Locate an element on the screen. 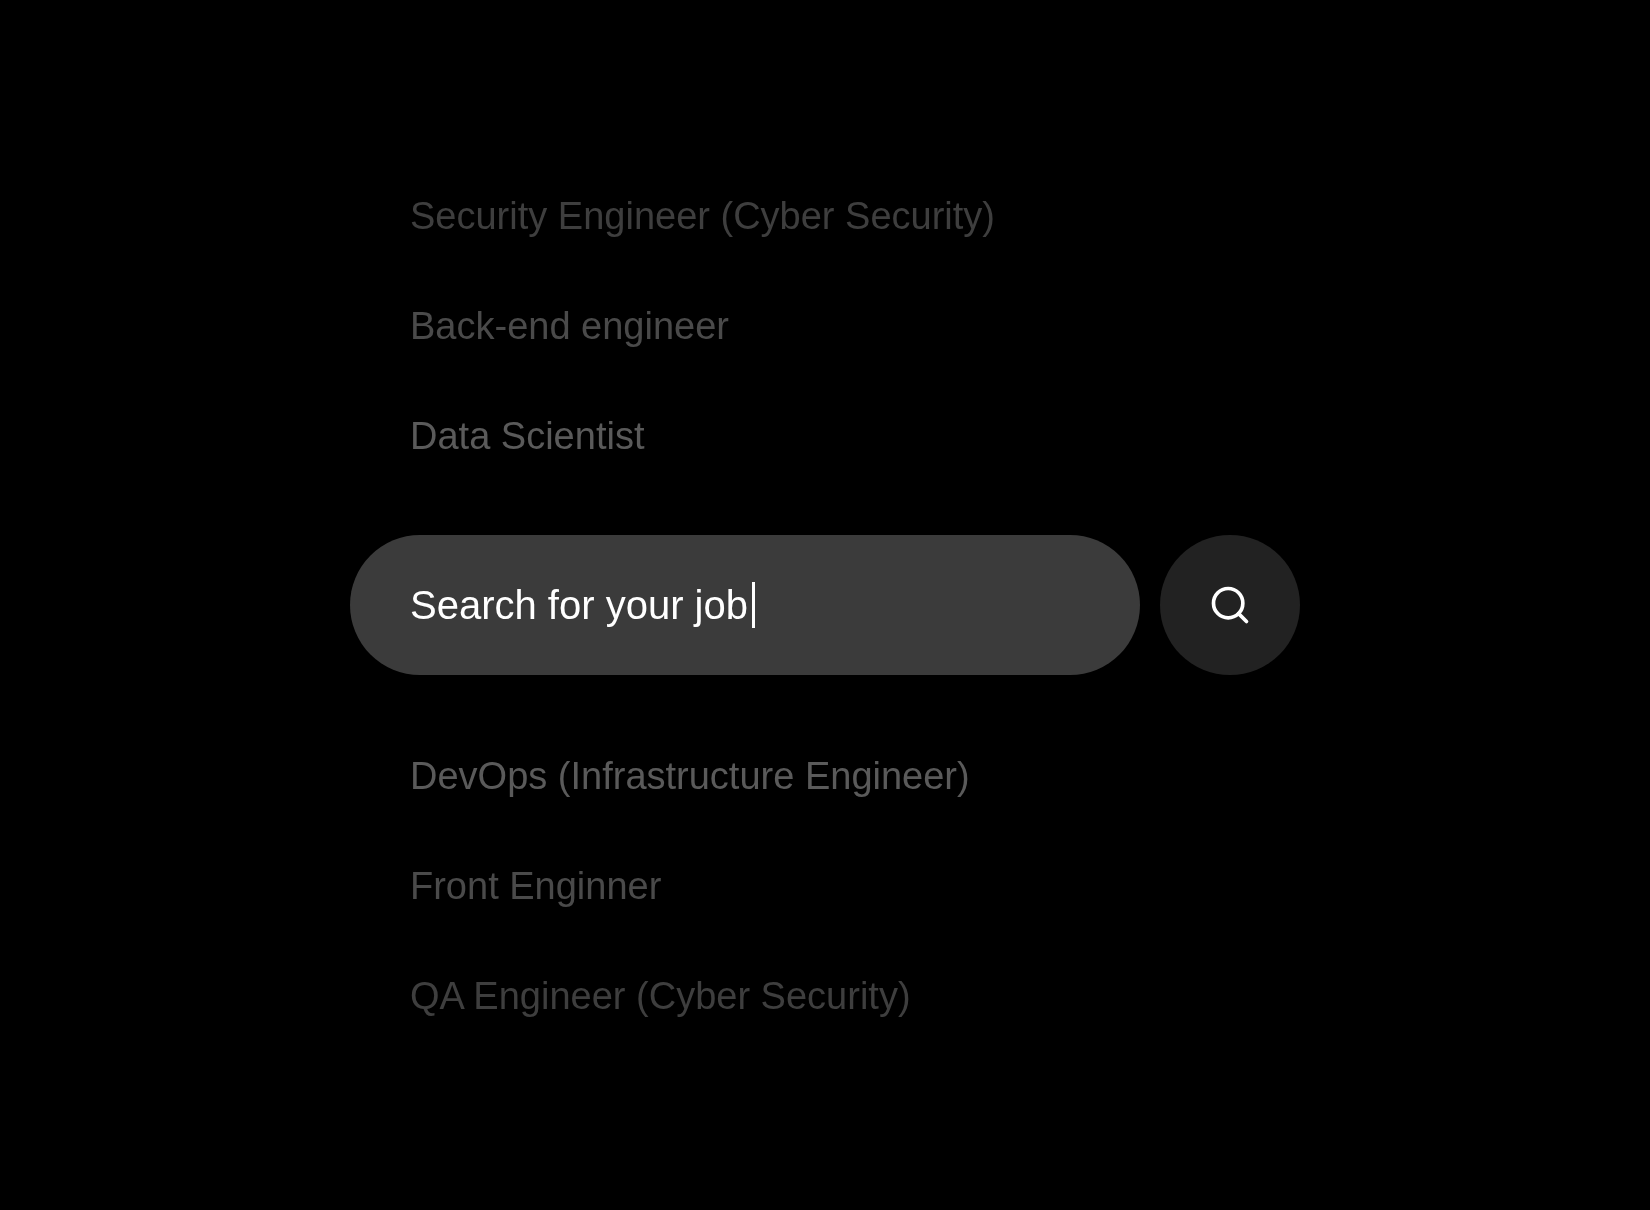 The width and height of the screenshot is (1650, 1210). job-suggestion: DevOps (Infrastructure Engineer) is located at coordinates (690, 776).